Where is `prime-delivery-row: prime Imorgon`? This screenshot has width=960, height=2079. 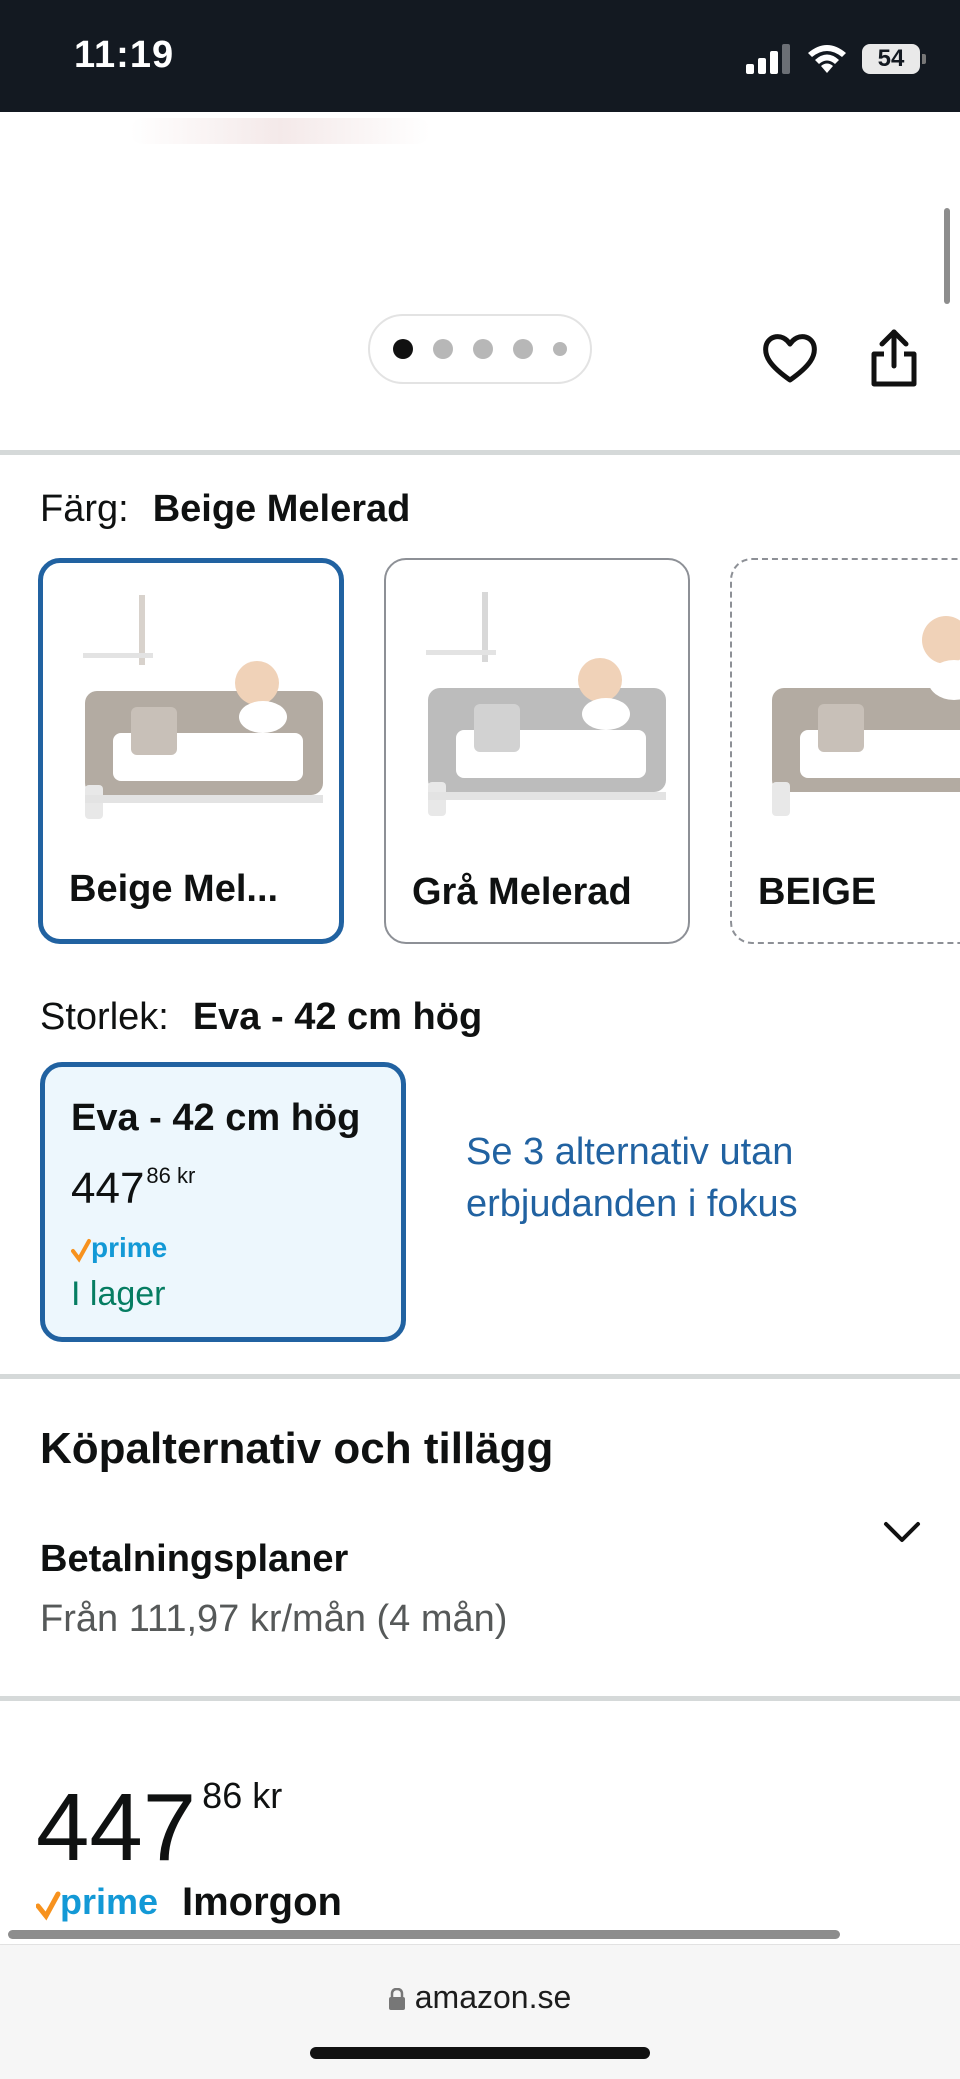
prime-delivery-row: prime Imorgon is located at coordinates (189, 1902).